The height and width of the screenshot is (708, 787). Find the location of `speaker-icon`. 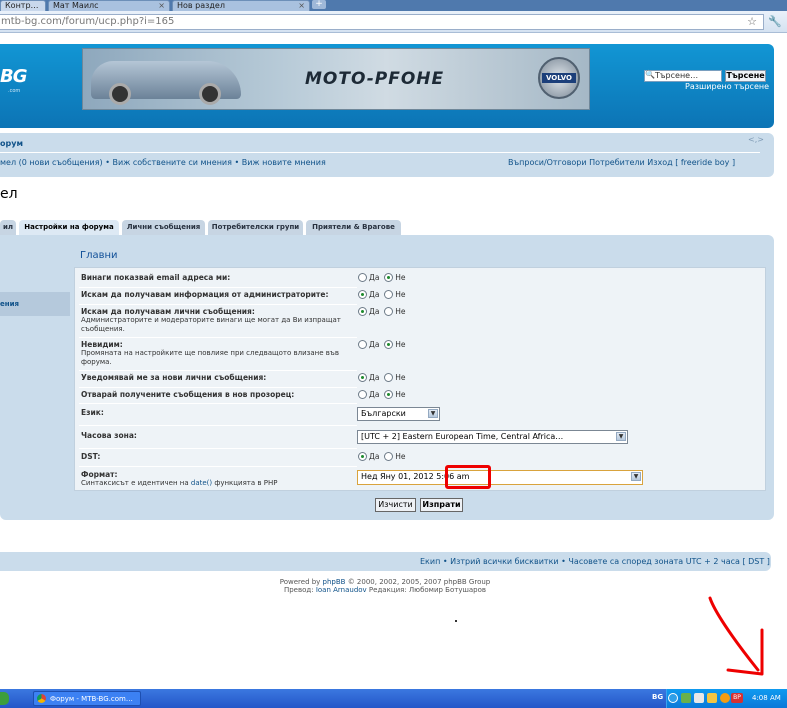

speaker-icon is located at coordinates (699, 698).